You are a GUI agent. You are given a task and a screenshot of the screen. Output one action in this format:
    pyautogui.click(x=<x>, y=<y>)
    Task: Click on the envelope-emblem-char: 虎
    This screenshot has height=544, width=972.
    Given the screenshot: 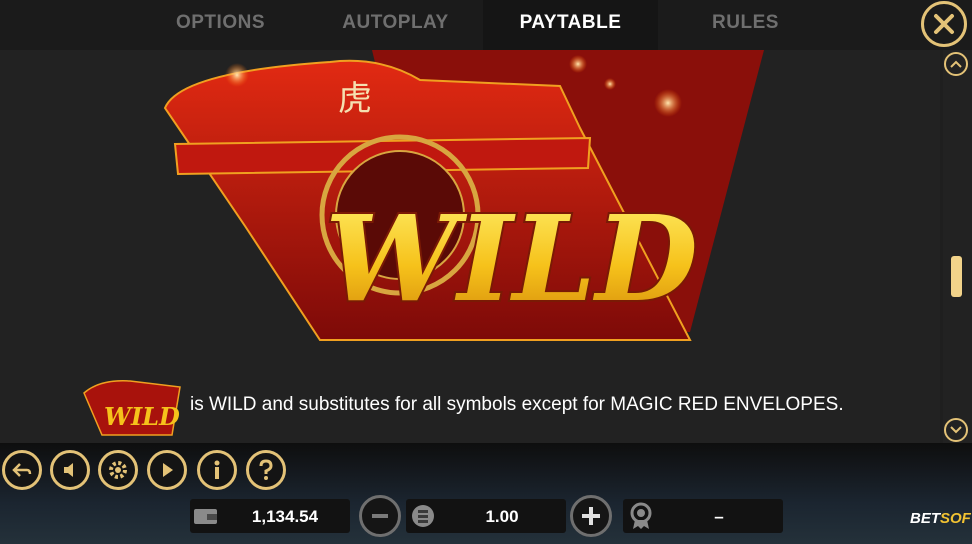 What is the action you would take?
    pyautogui.click(x=355, y=99)
    